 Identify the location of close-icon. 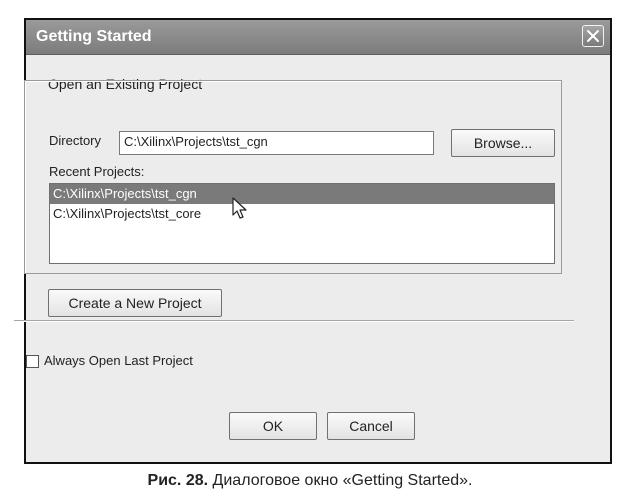
(593, 36).